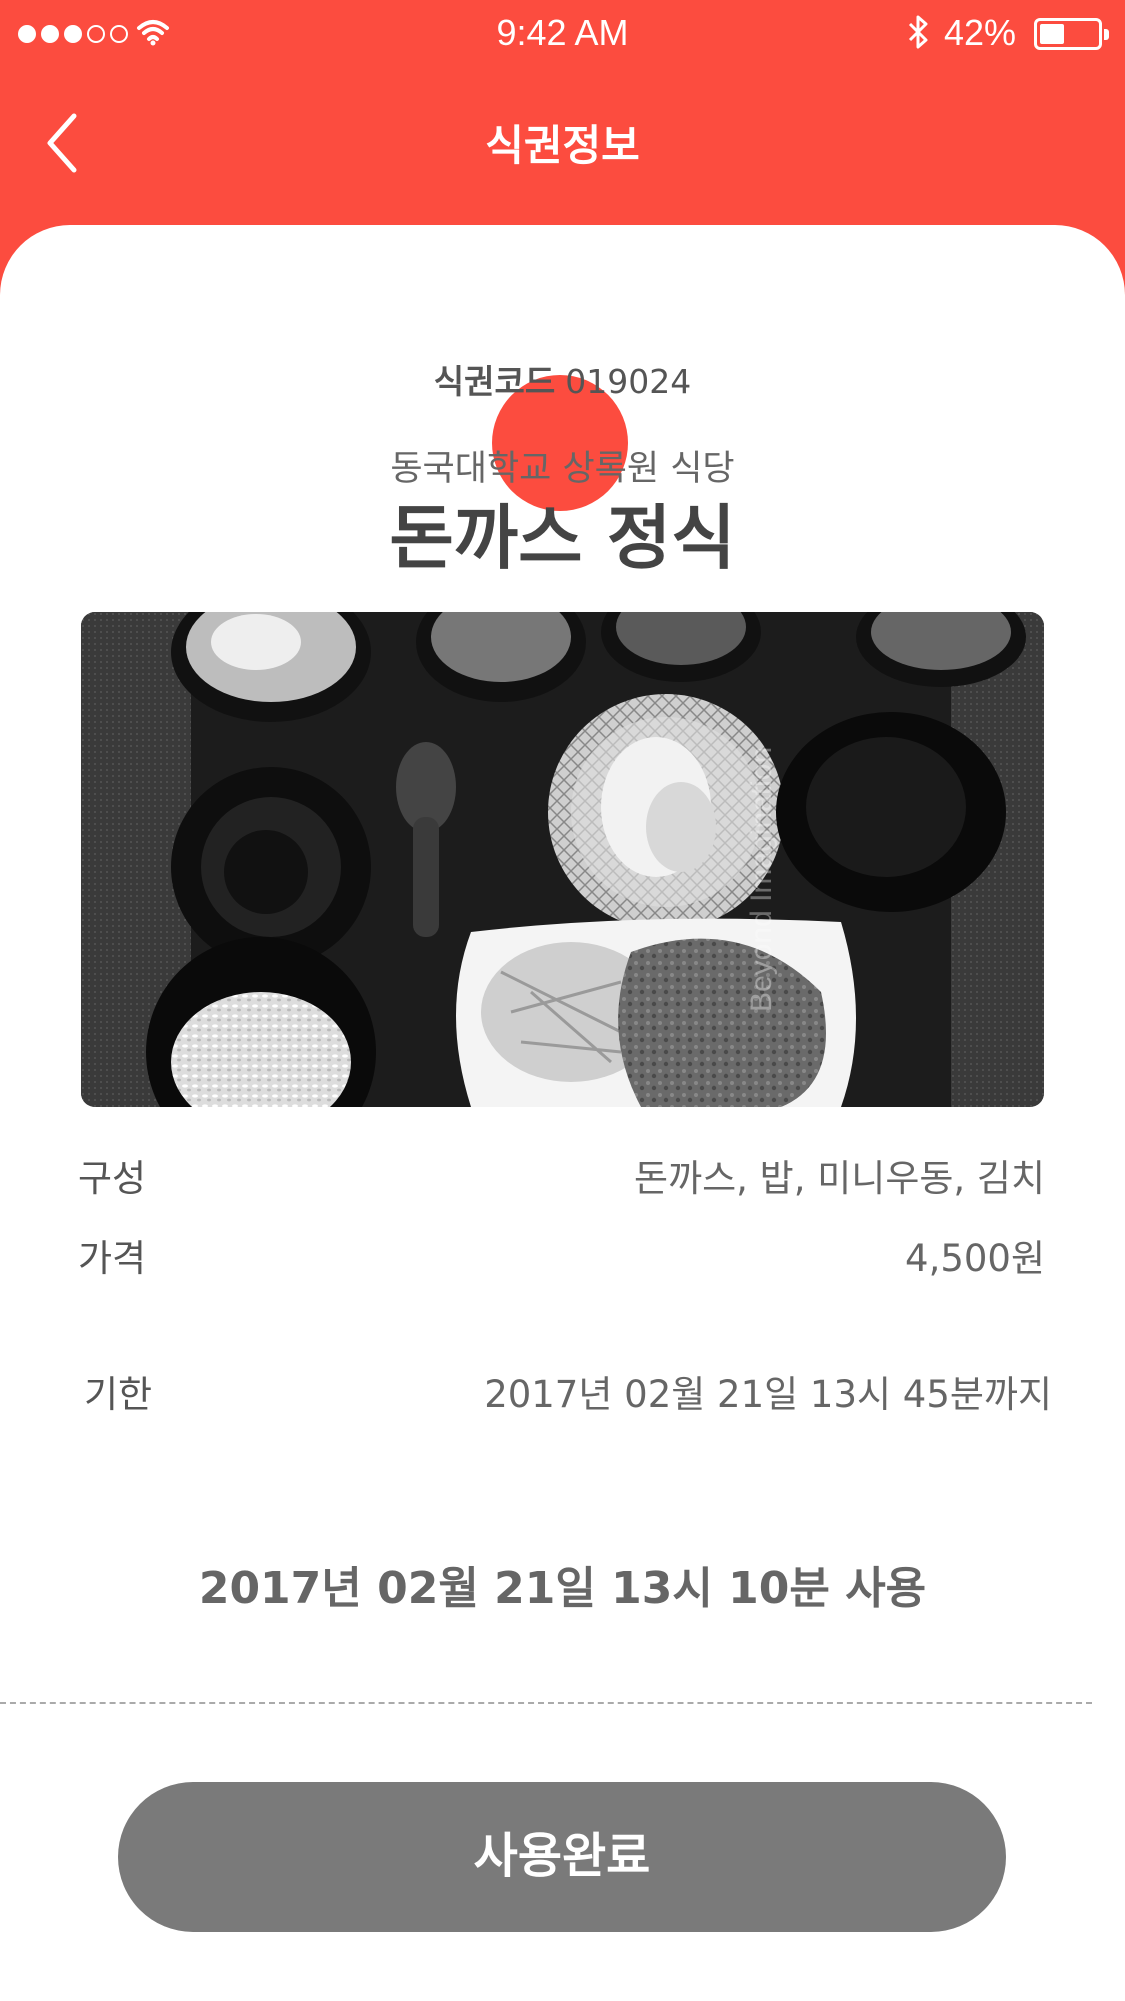  What do you see at coordinates (980, 32) in the screenshot?
I see `battery-percent: 42%` at bounding box center [980, 32].